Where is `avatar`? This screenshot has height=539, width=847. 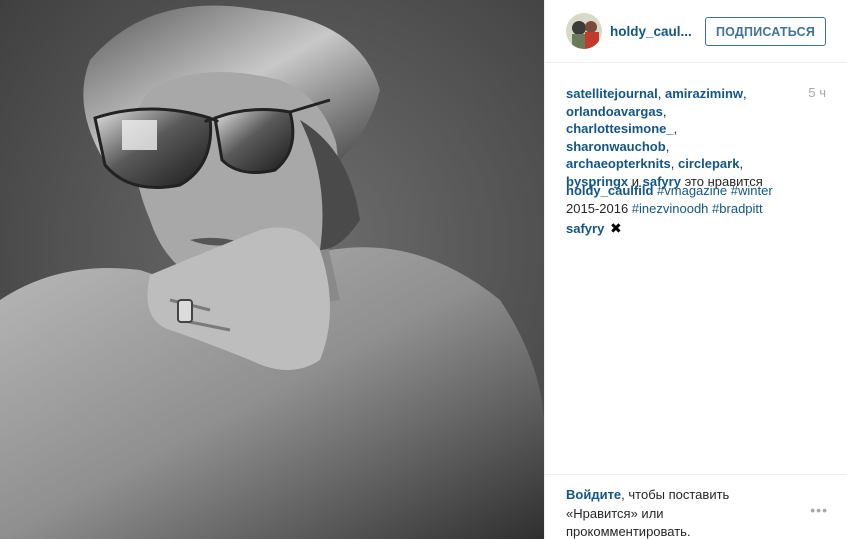 avatar is located at coordinates (584, 31).